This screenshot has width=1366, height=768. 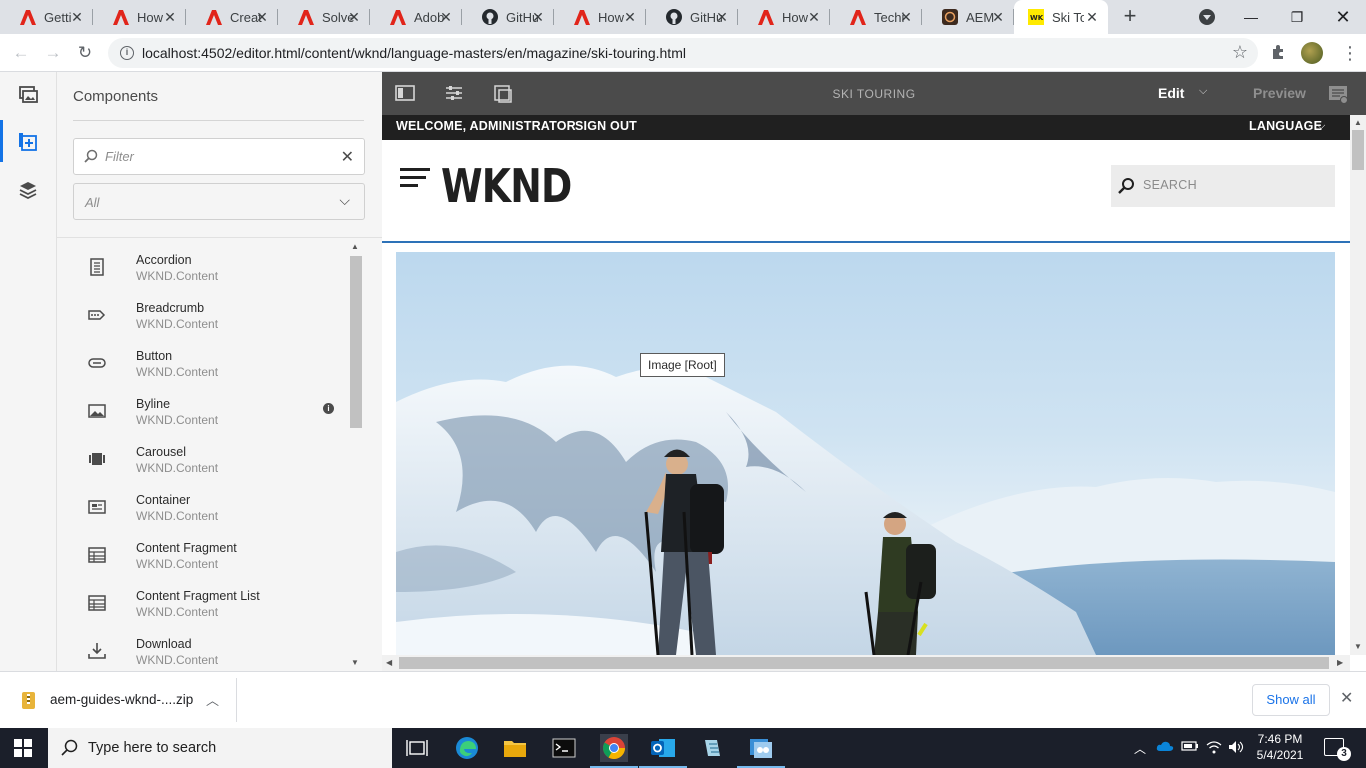 I want to click on onedrive-icon, so click(x=1165, y=748).